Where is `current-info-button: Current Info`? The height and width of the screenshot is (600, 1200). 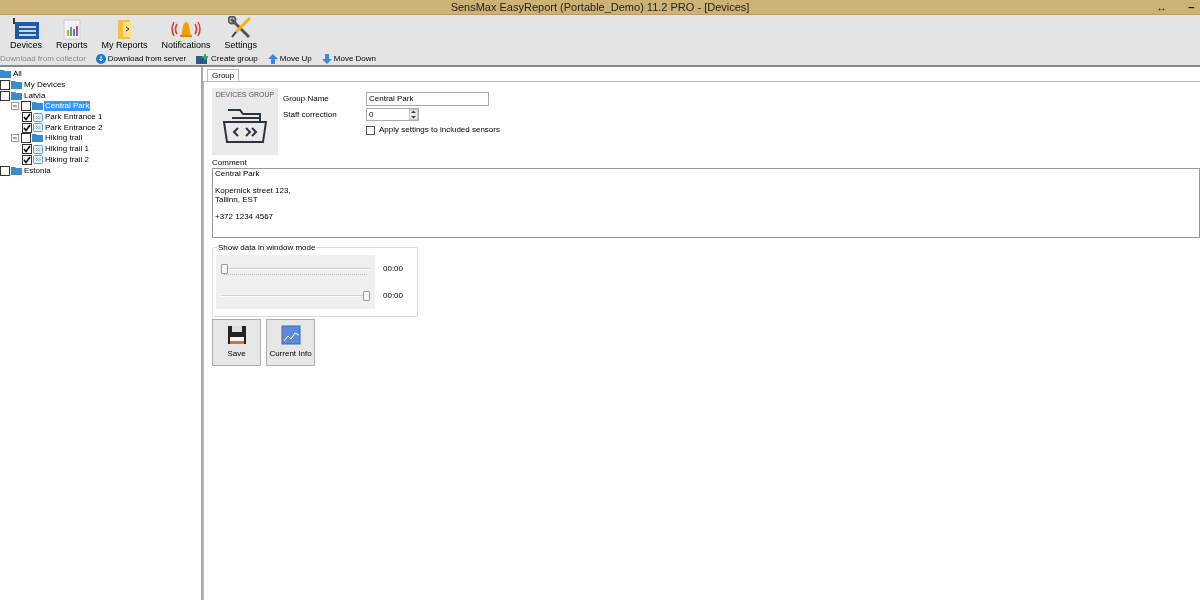
current-info-button: Current Info is located at coordinates (290, 342).